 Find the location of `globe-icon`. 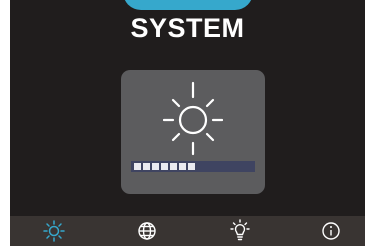

globe-icon is located at coordinates (147, 231).